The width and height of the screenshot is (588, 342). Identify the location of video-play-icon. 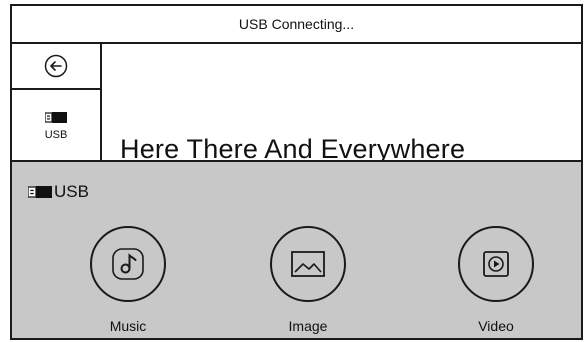
(496, 264).